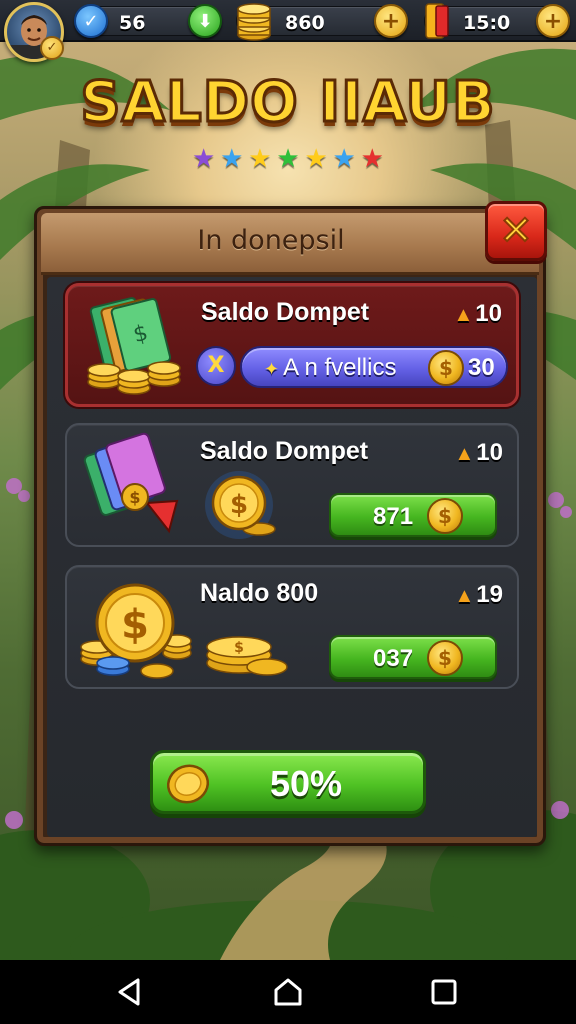 This screenshot has width=576, height=1024. I want to click on coin-stack-icon, so click(254, 22).